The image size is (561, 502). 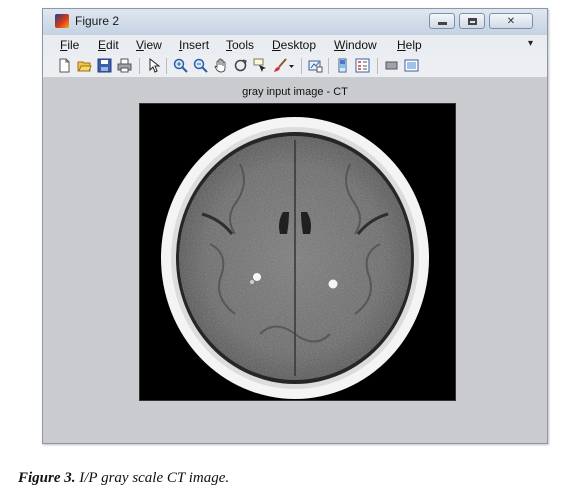 What do you see at coordinates (180, 65) in the screenshot?
I see `zoom-in-icon` at bounding box center [180, 65].